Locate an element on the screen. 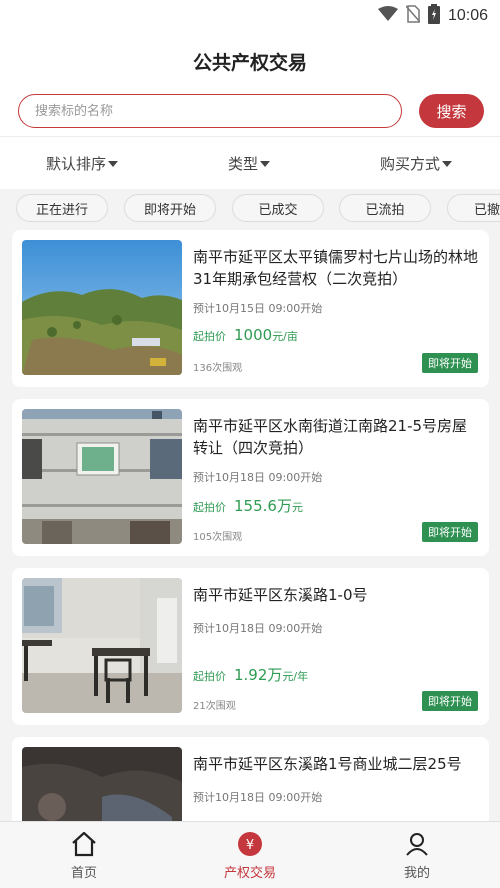  listing-title: 南平市延平区水南街道江南路21-5号房屋转让（四次竞拍） is located at coordinates (330, 437).